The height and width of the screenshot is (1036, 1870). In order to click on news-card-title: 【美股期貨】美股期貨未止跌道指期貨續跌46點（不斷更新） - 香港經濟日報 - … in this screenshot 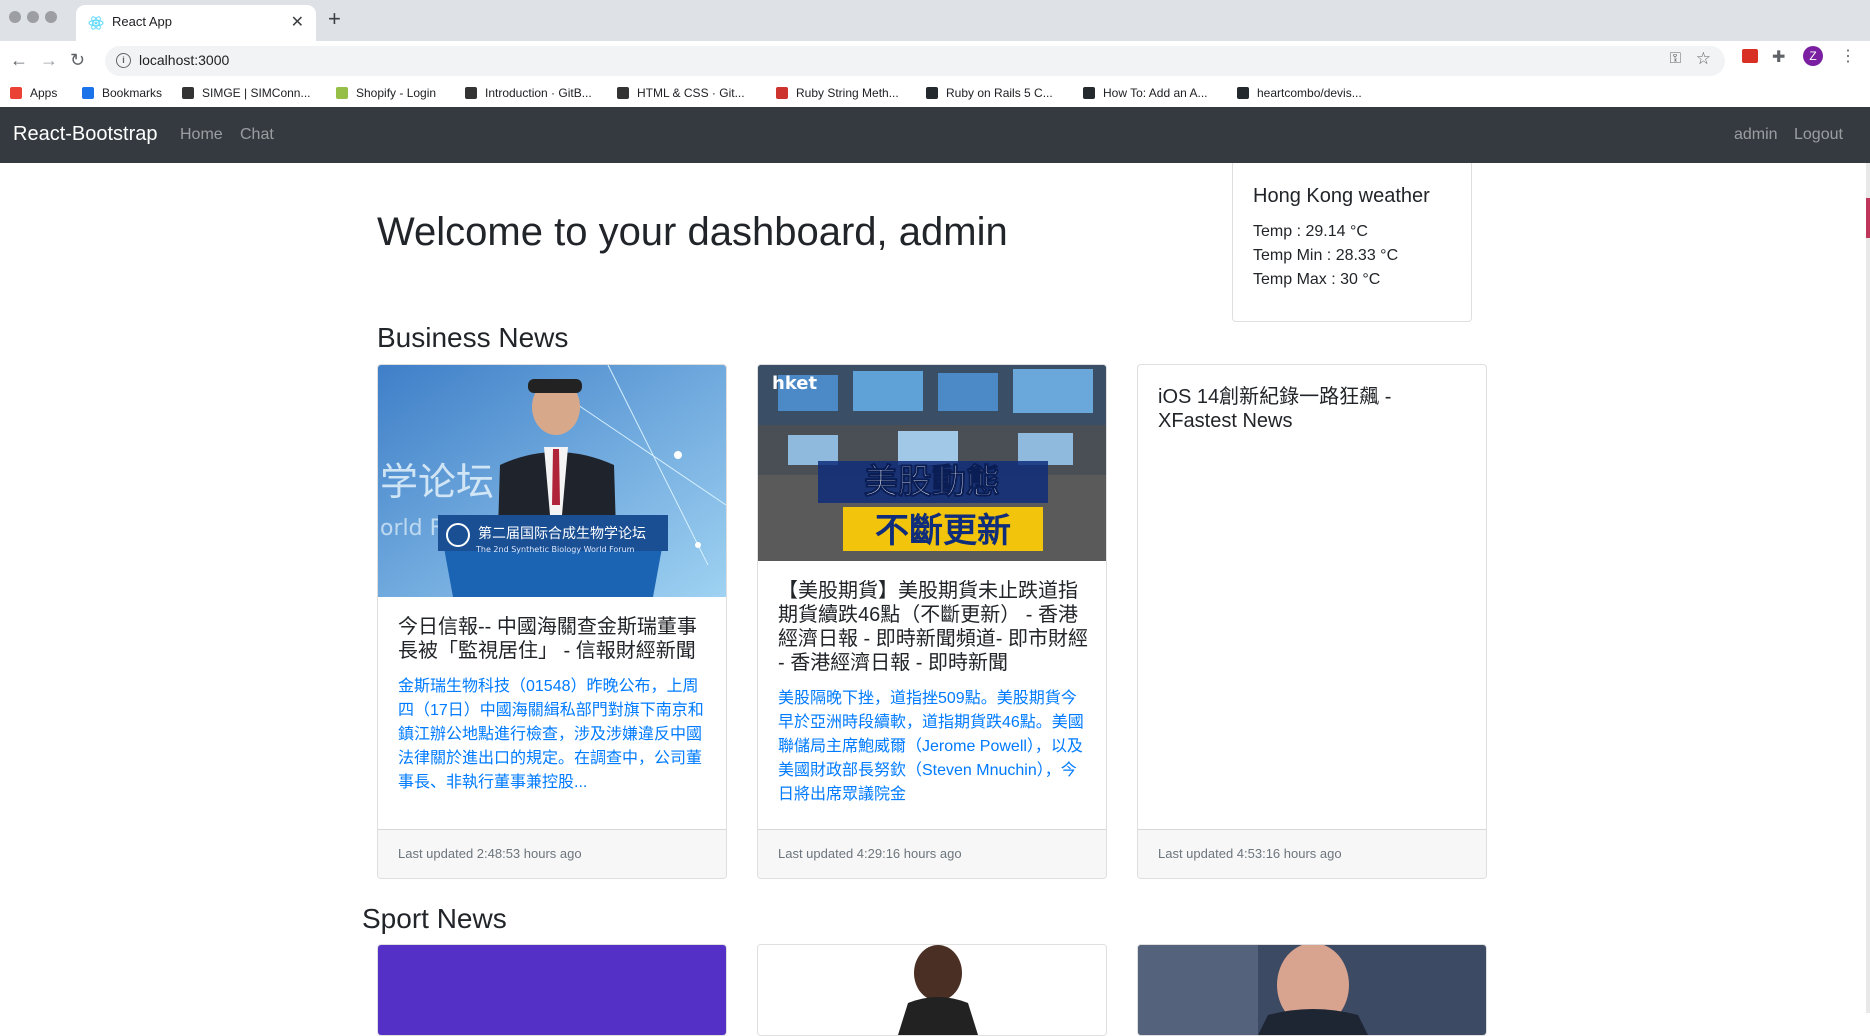, I will do `click(933, 627)`.